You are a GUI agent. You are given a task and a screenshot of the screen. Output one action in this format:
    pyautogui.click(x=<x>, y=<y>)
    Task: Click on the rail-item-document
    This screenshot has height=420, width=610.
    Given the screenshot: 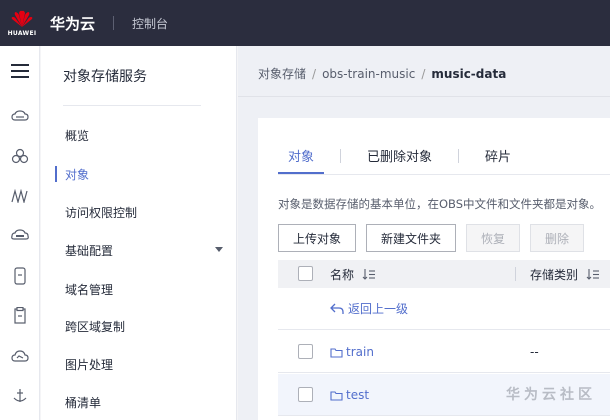 What is the action you would take?
    pyautogui.click(x=19, y=316)
    